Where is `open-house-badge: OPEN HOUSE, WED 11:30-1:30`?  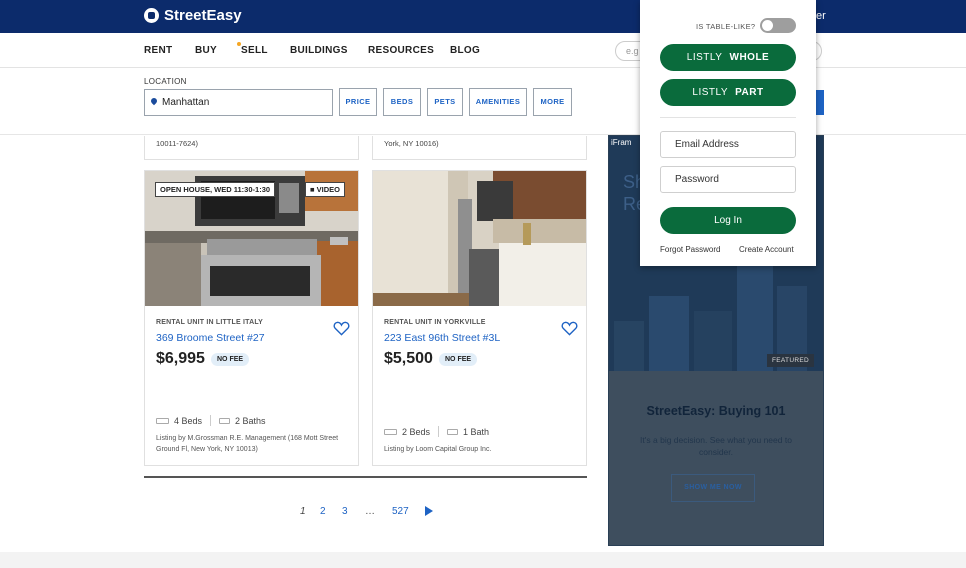 open-house-badge: OPEN HOUSE, WED 11:30-1:30 is located at coordinates (215, 189).